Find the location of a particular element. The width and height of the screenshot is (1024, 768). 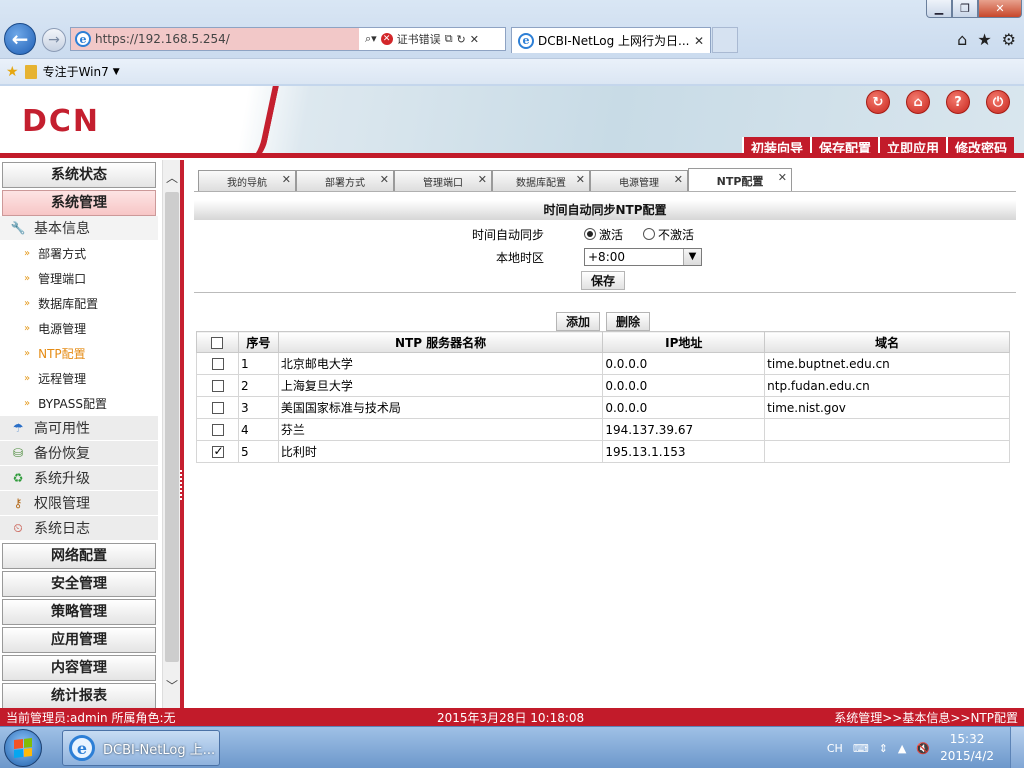

new-tab-button is located at coordinates (725, 40).